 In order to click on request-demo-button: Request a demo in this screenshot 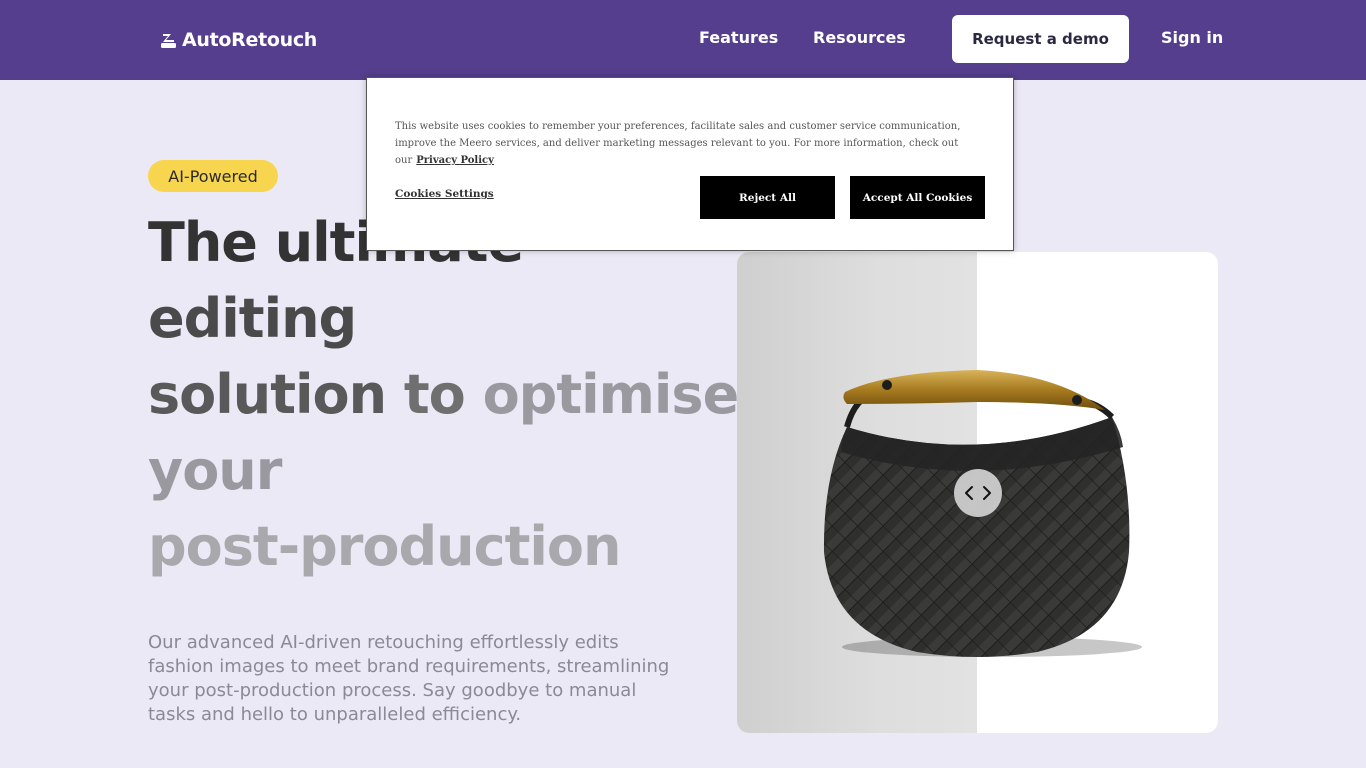, I will do `click(1040, 39)`.